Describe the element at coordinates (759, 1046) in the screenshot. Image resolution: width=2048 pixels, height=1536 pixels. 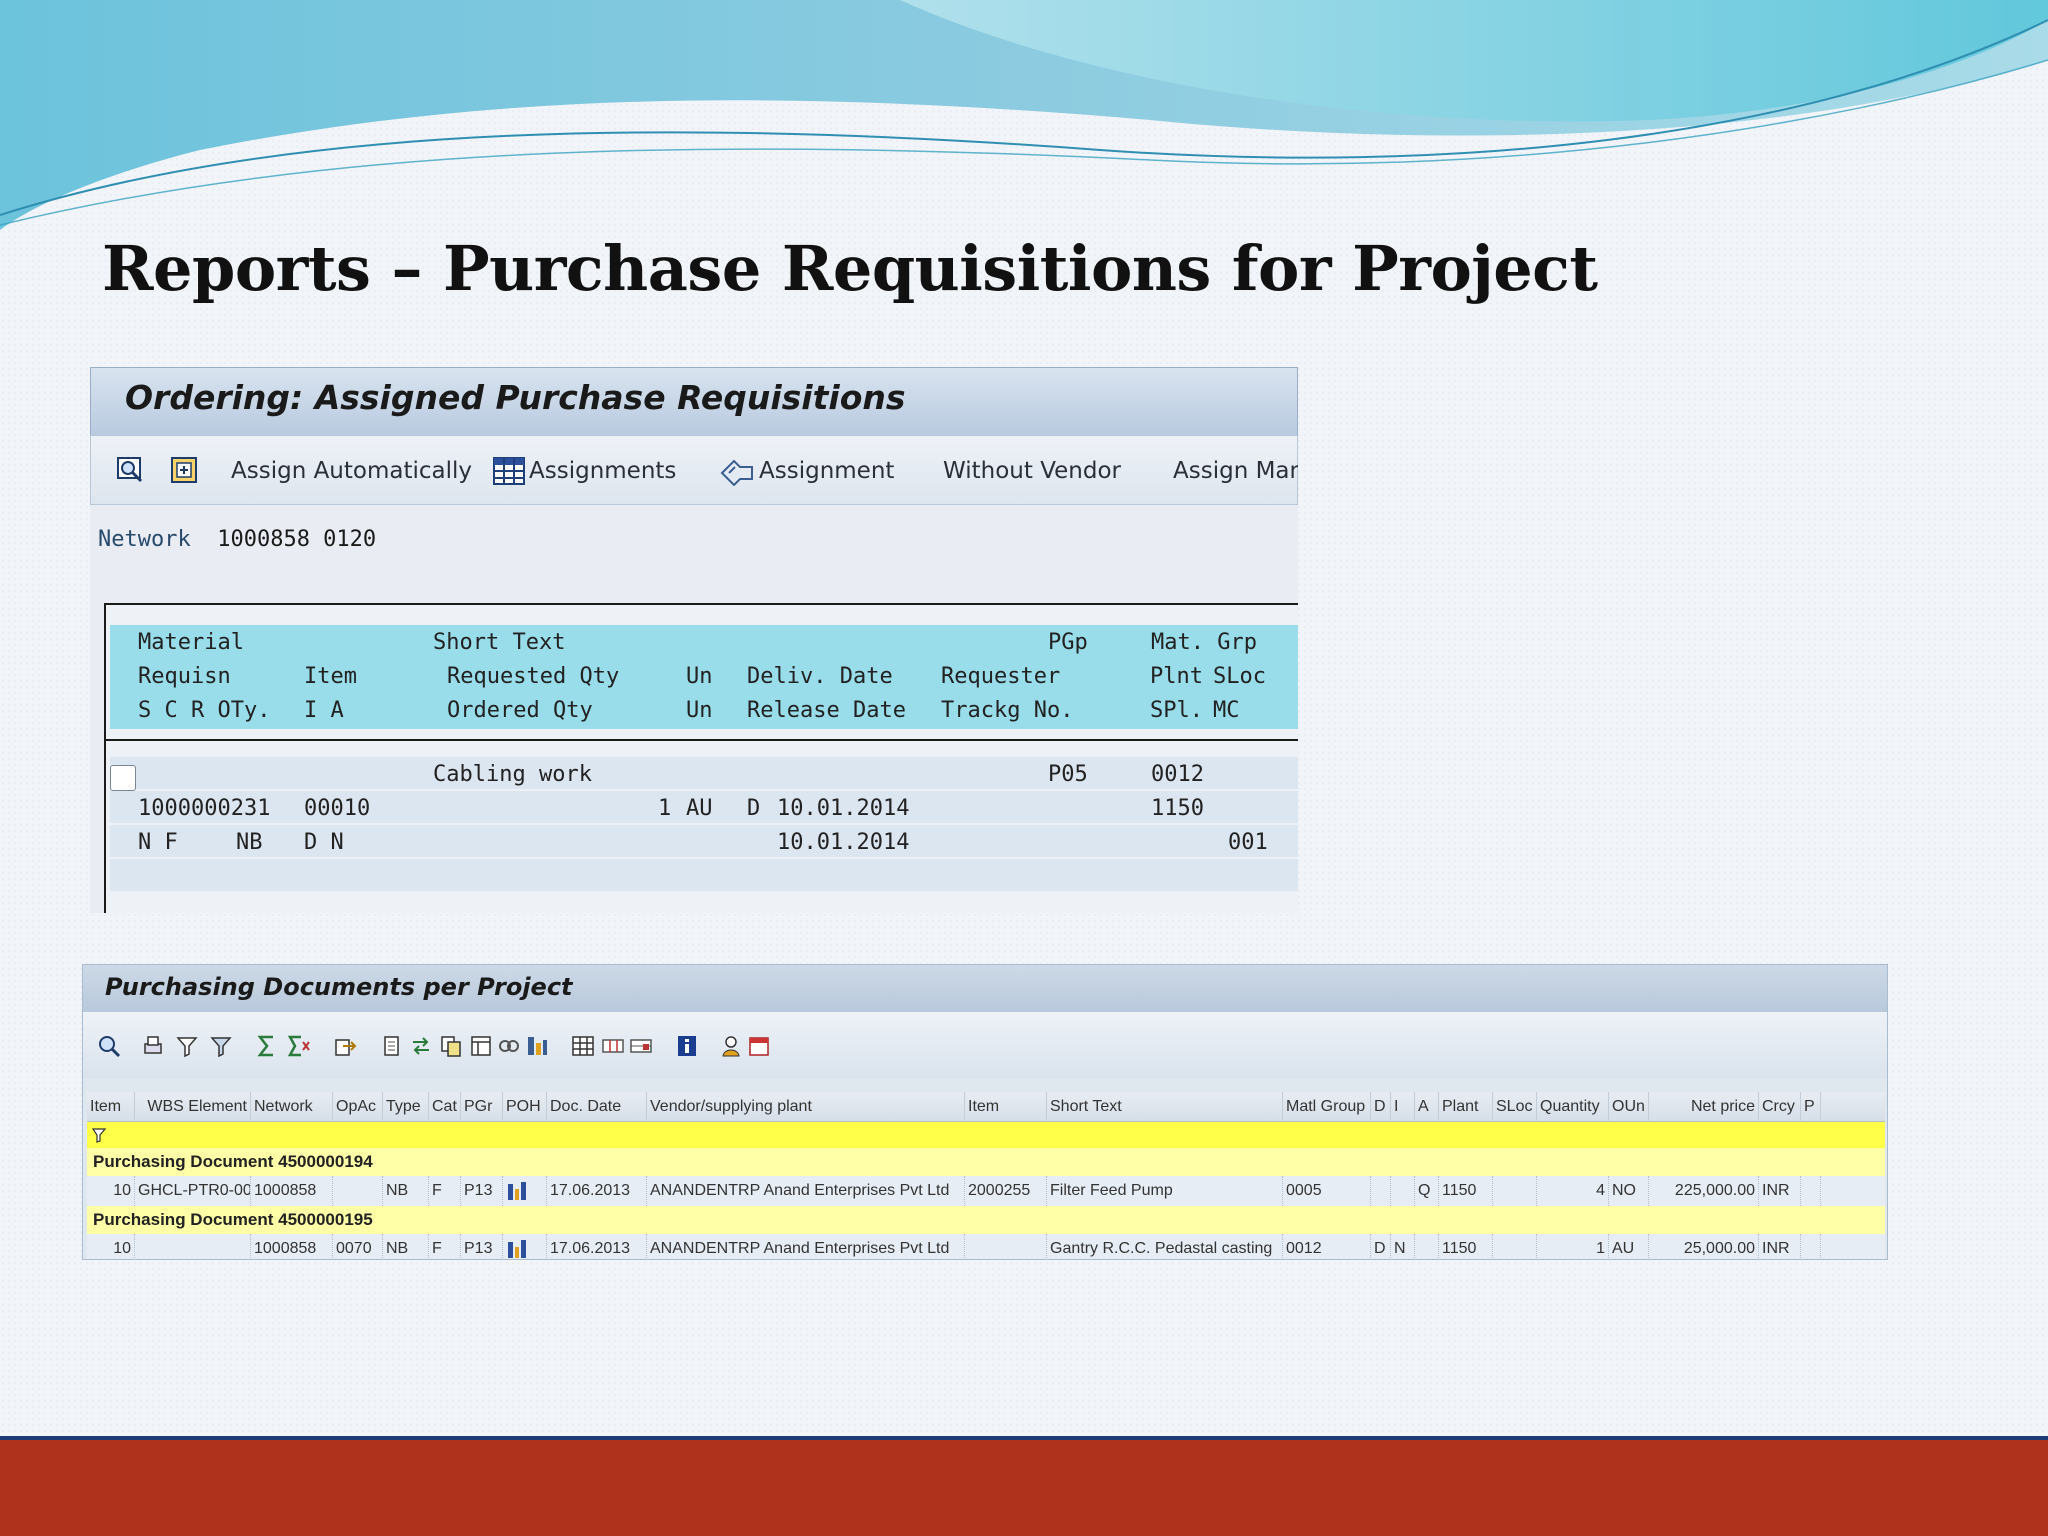
I see `calendar-icon` at that location.